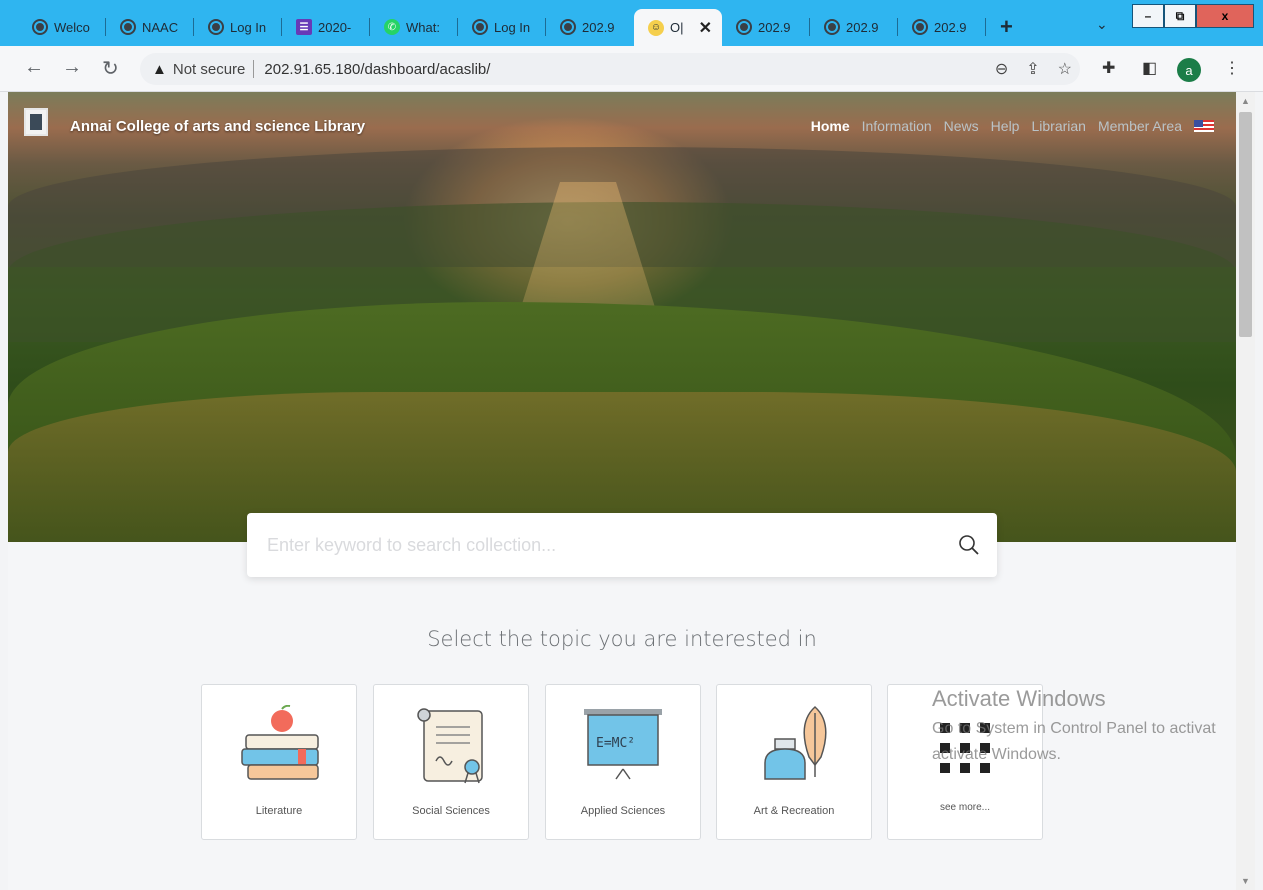 The width and height of the screenshot is (1263, 890). What do you see at coordinates (1140, 126) in the screenshot?
I see `nav-member-area: Member Area` at bounding box center [1140, 126].